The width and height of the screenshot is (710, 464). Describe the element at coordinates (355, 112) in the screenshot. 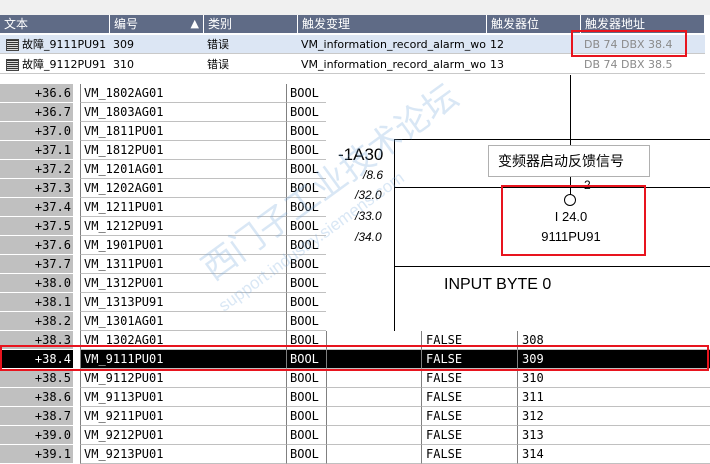

I see `address-row: +36.7 VM_1803AG01 BOOL` at that location.